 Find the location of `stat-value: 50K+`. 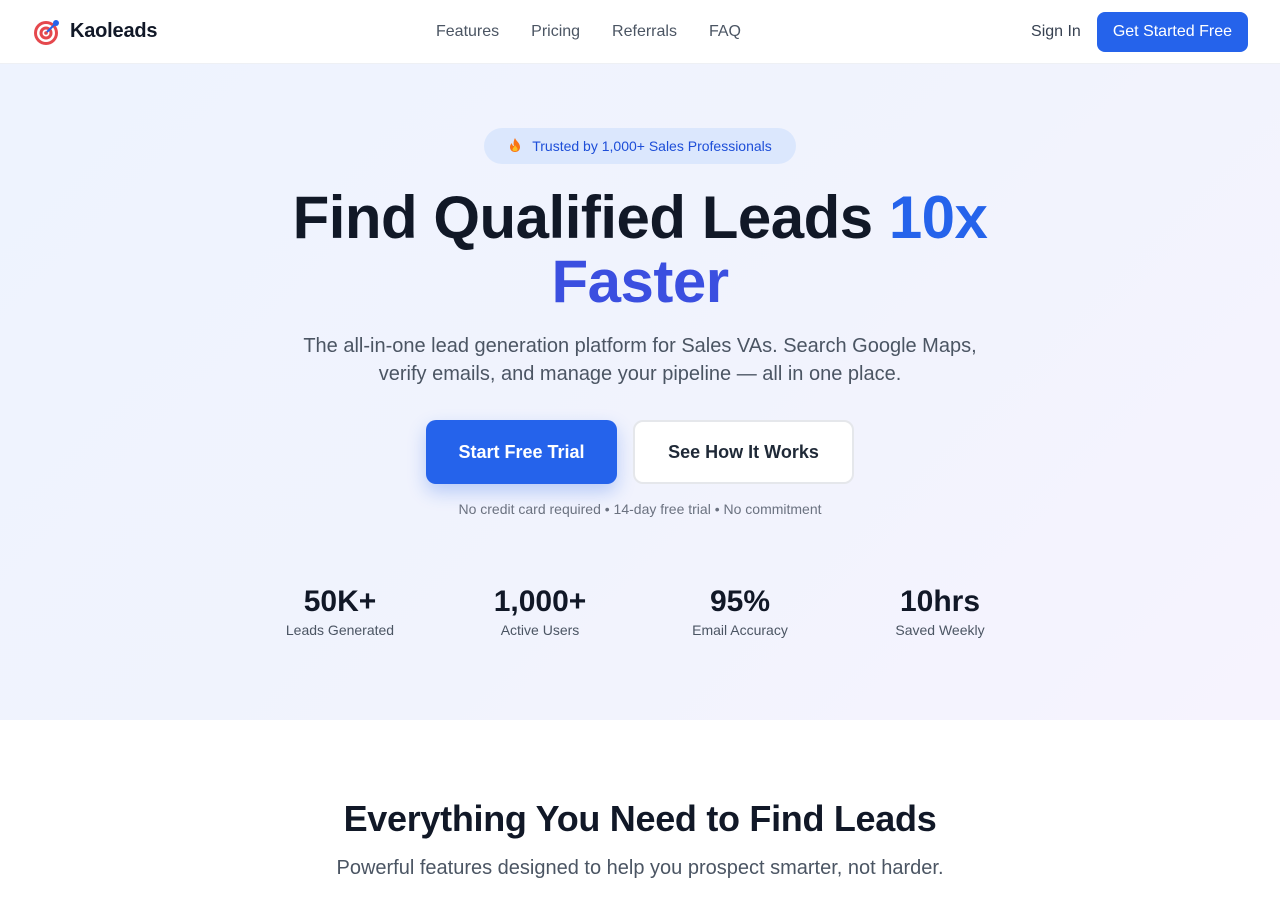

stat-value: 50K+ is located at coordinates (340, 601).